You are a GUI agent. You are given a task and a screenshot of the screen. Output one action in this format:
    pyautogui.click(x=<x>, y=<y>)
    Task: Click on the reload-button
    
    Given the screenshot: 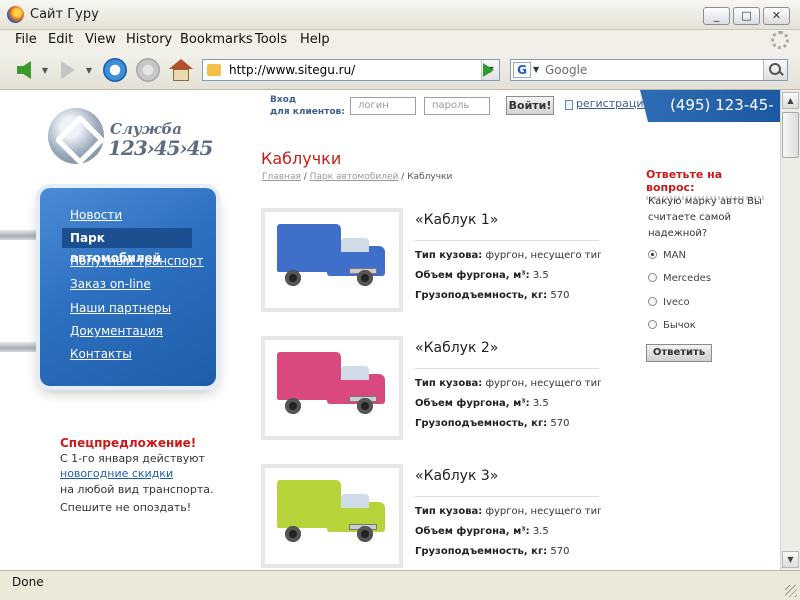 What is the action you would take?
    pyautogui.click(x=115, y=70)
    